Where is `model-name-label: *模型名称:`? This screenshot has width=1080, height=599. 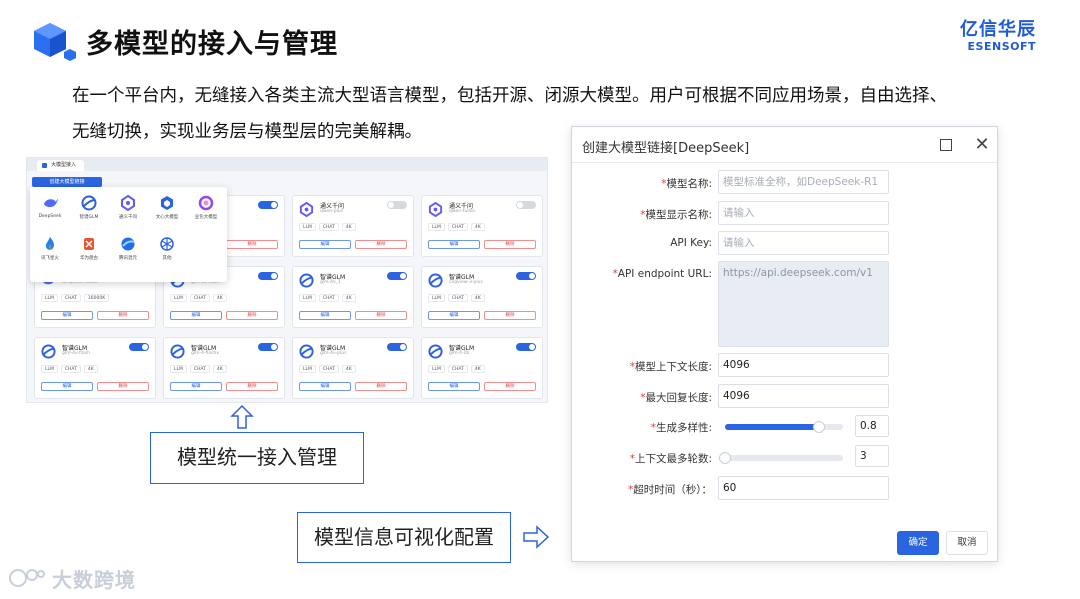 model-name-label: *模型名称: is located at coordinates (686, 184).